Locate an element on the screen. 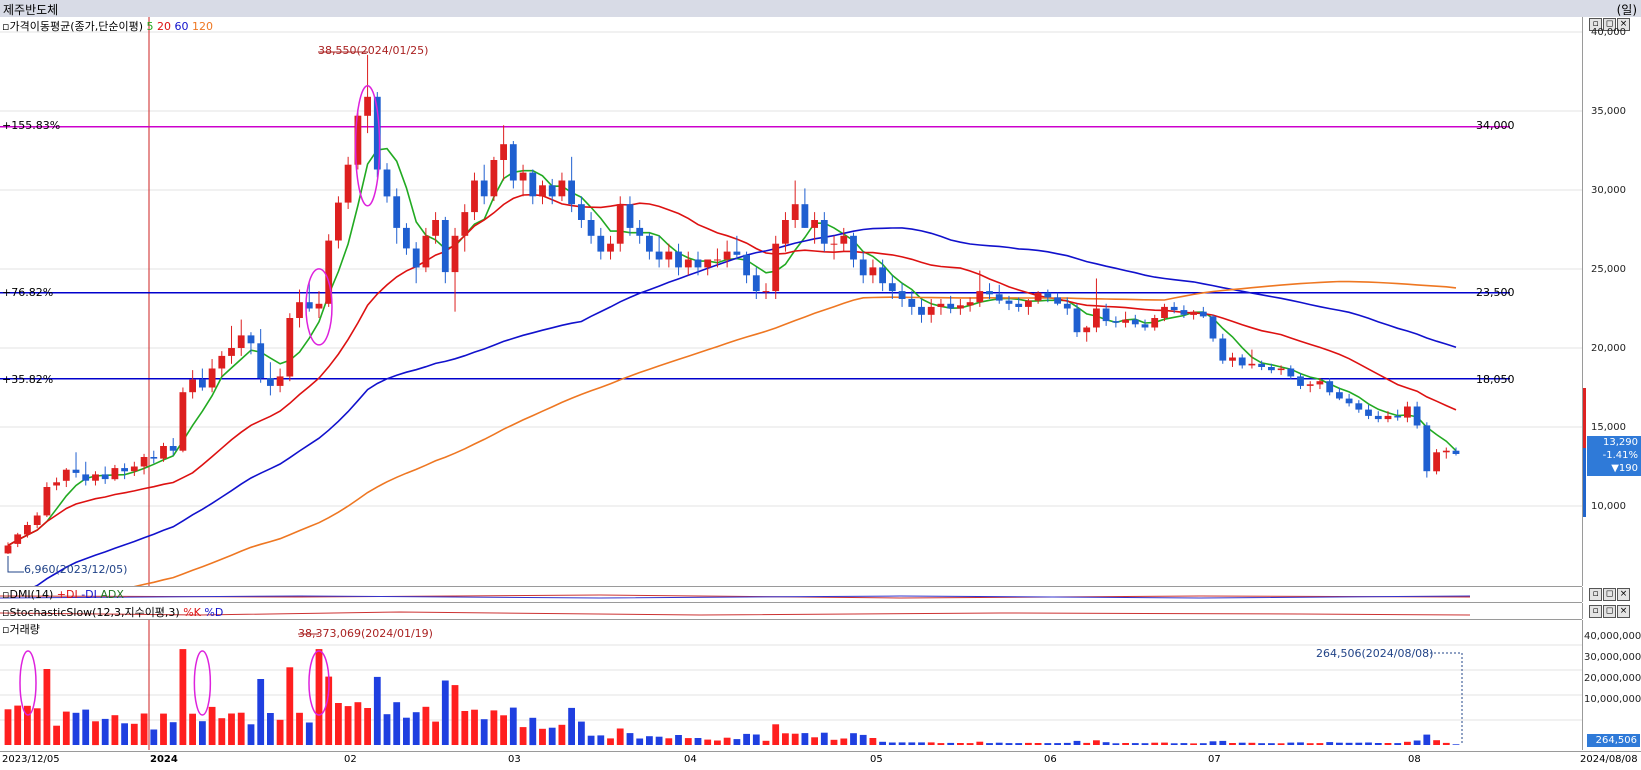 The height and width of the screenshot is (770, 1641). ma-120-label: 120 is located at coordinates (202, 26).